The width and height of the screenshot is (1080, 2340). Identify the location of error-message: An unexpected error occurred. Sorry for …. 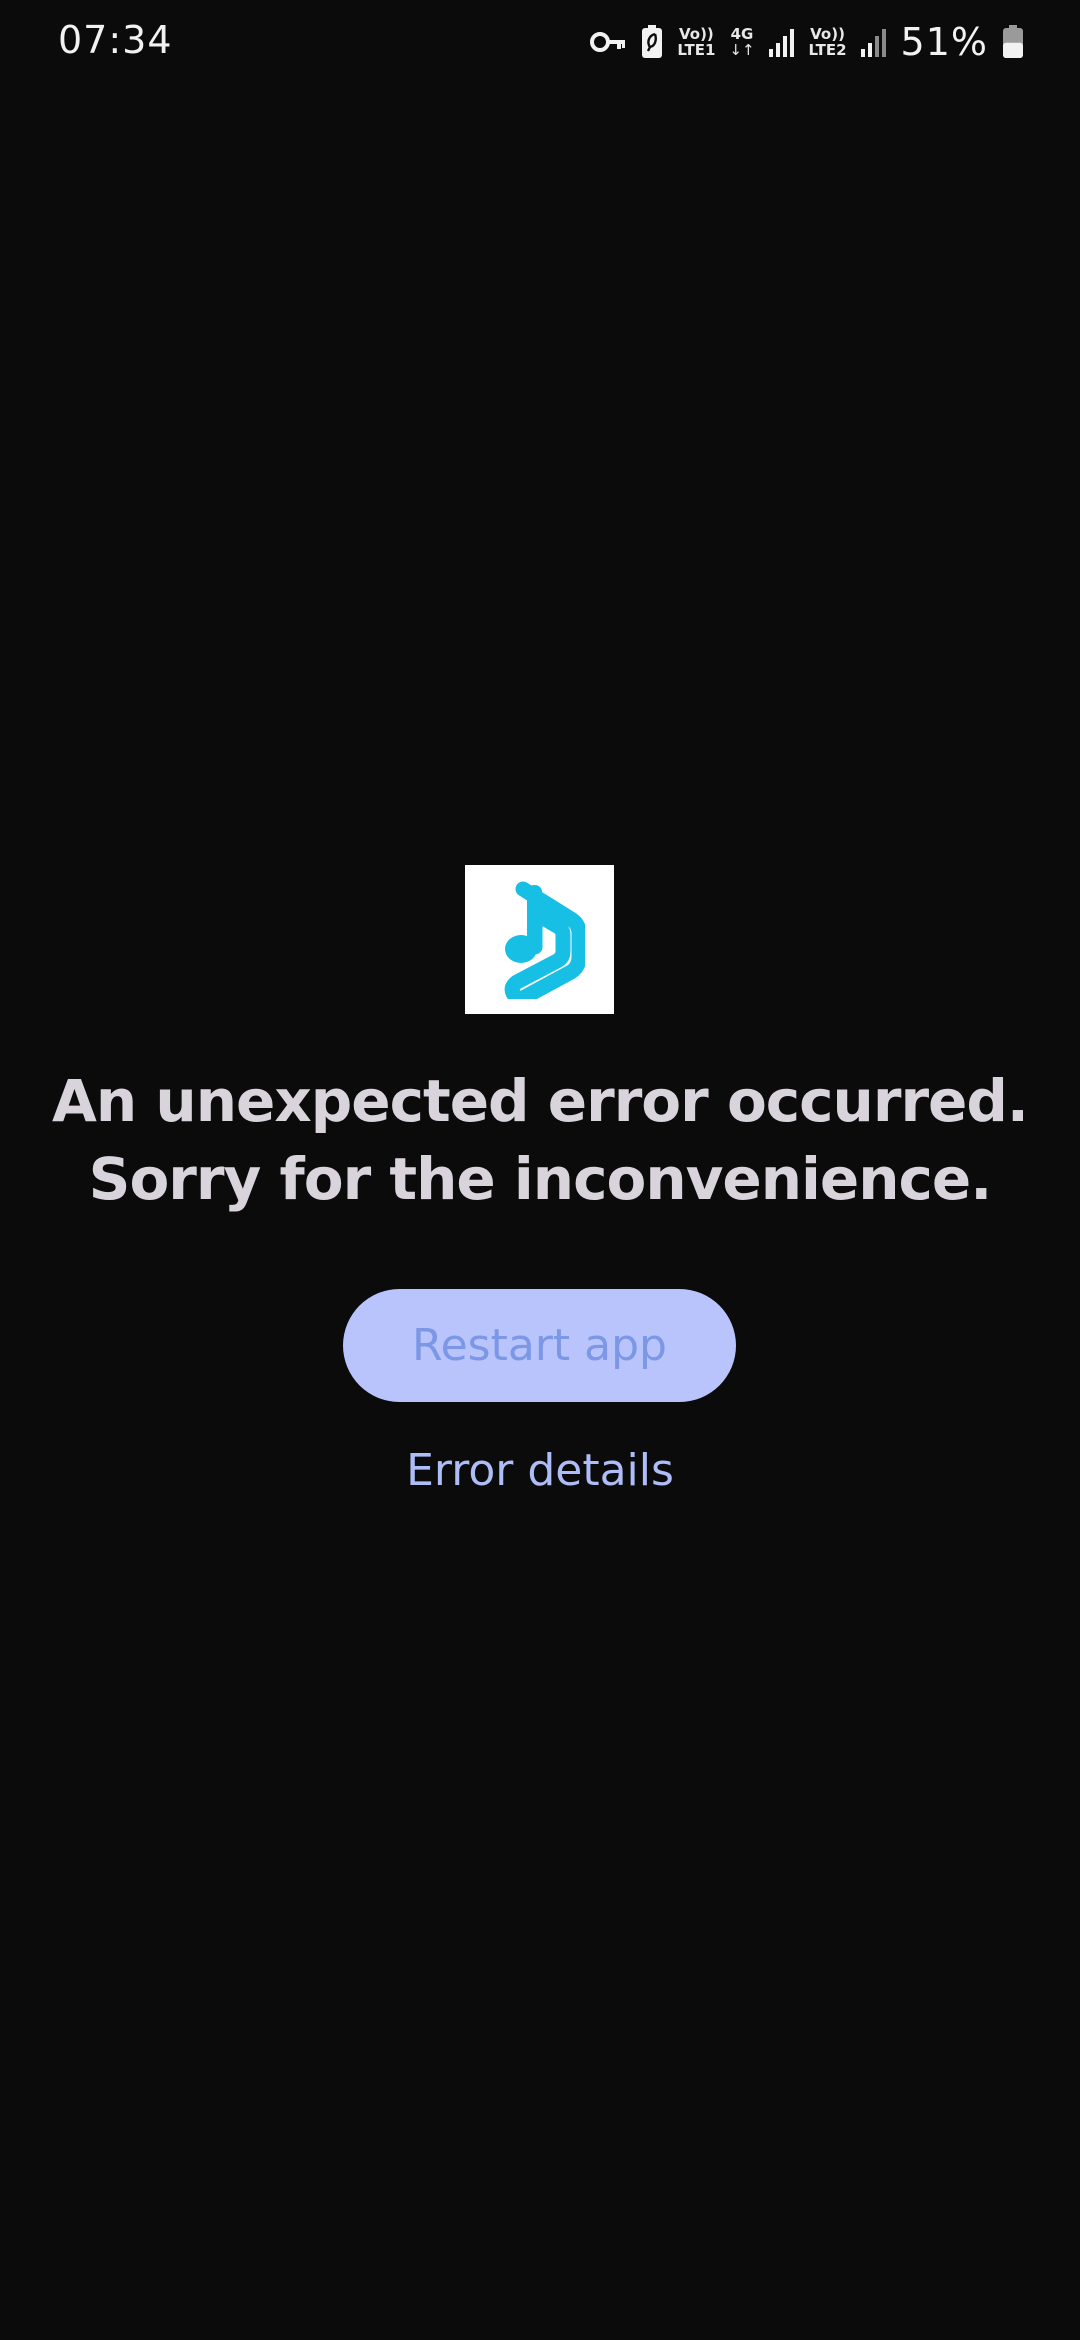
(540, 1140).